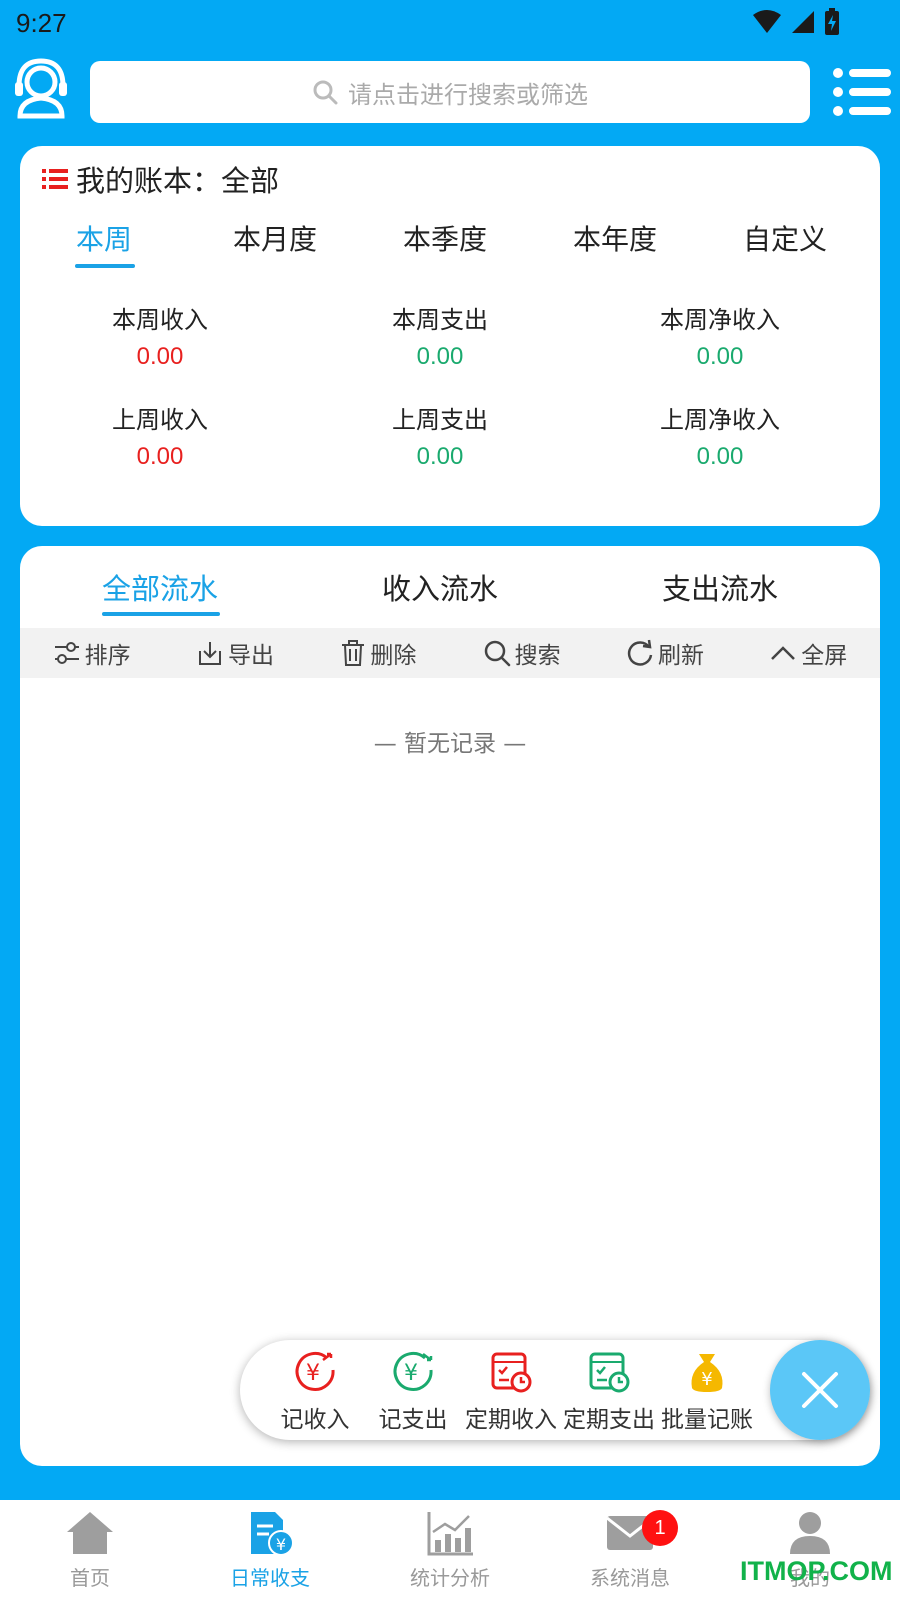 This screenshot has height=1600, width=900. What do you see at coordinates (640, 652) in the screenshot?
I see `refresh-icon` at bounding box center [640, 652].